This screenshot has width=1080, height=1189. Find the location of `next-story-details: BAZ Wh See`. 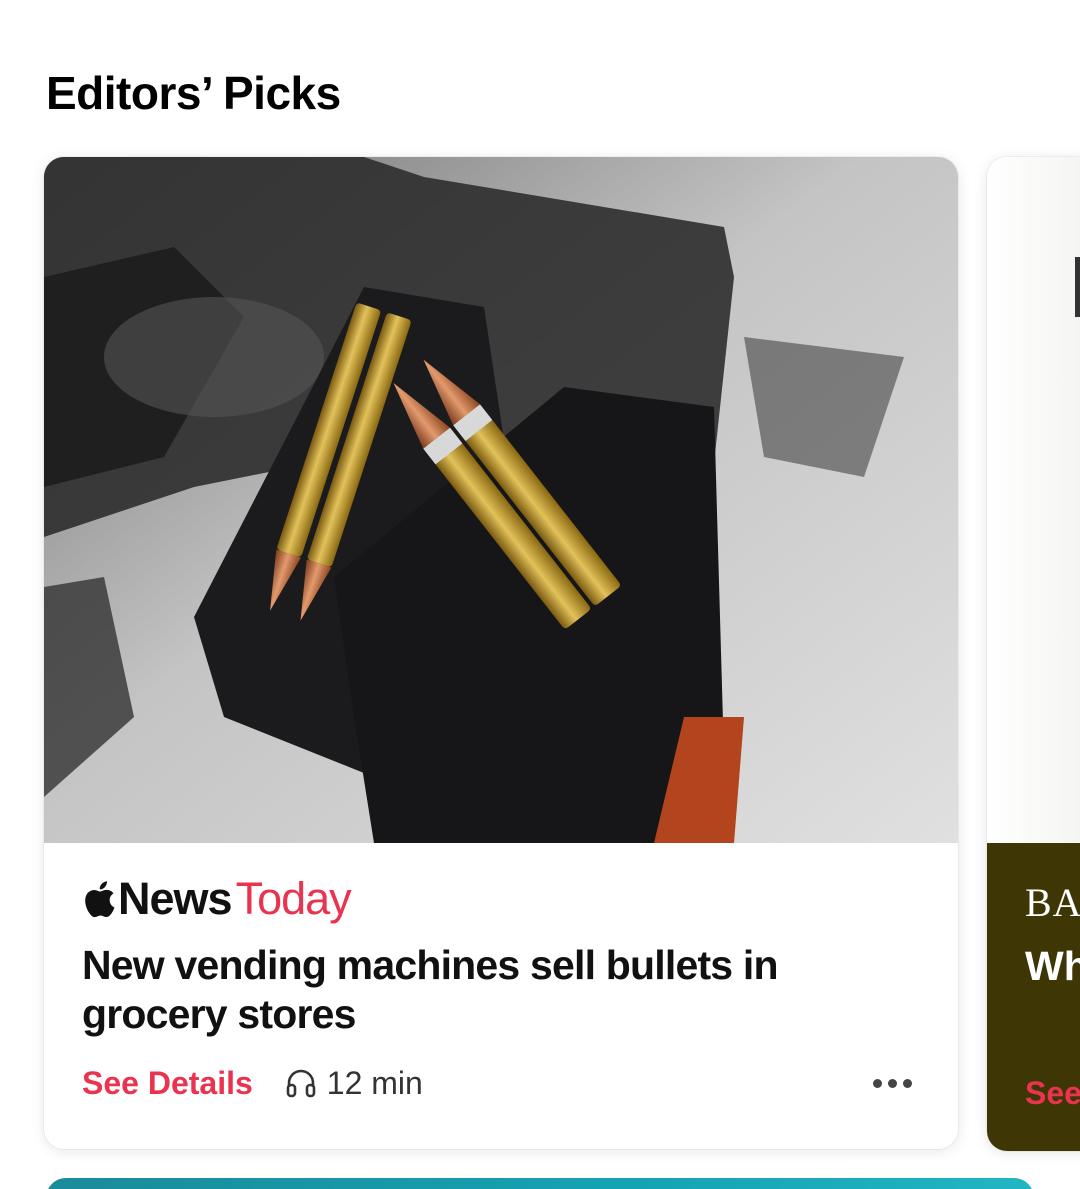

next-story-details: BAZ Wh See is located at coordinates (1033, 997).